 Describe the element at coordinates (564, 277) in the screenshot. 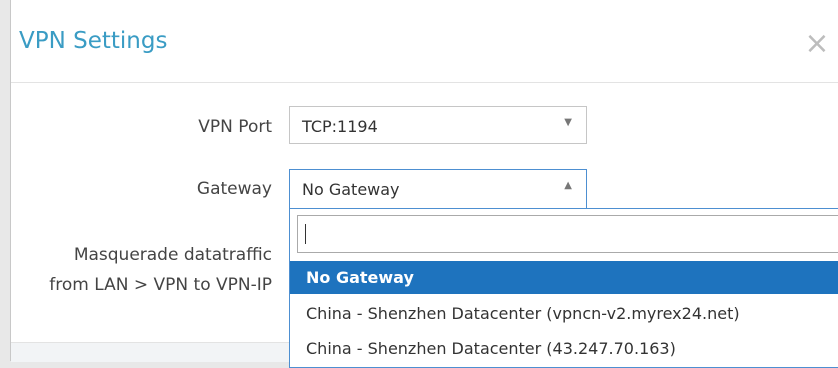

I see `gateway-option-no-gateway: No Gateway` at that location.